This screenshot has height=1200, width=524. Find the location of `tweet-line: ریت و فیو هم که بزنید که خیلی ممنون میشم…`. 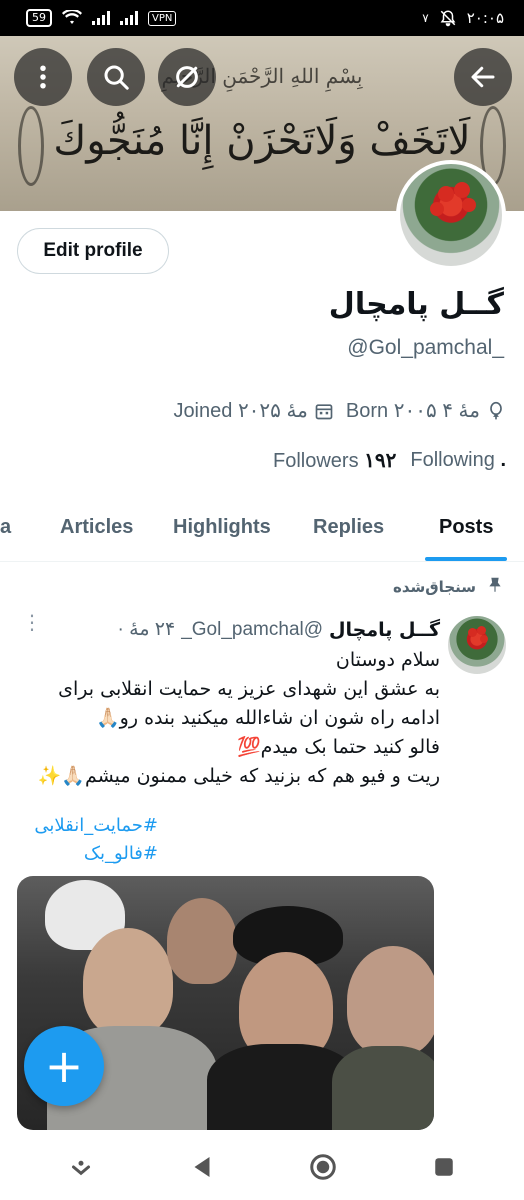

tweet-line: ریت و فیو هم که بزنید که خیلی ممنون میشم… is located at coordinates (238, 776).